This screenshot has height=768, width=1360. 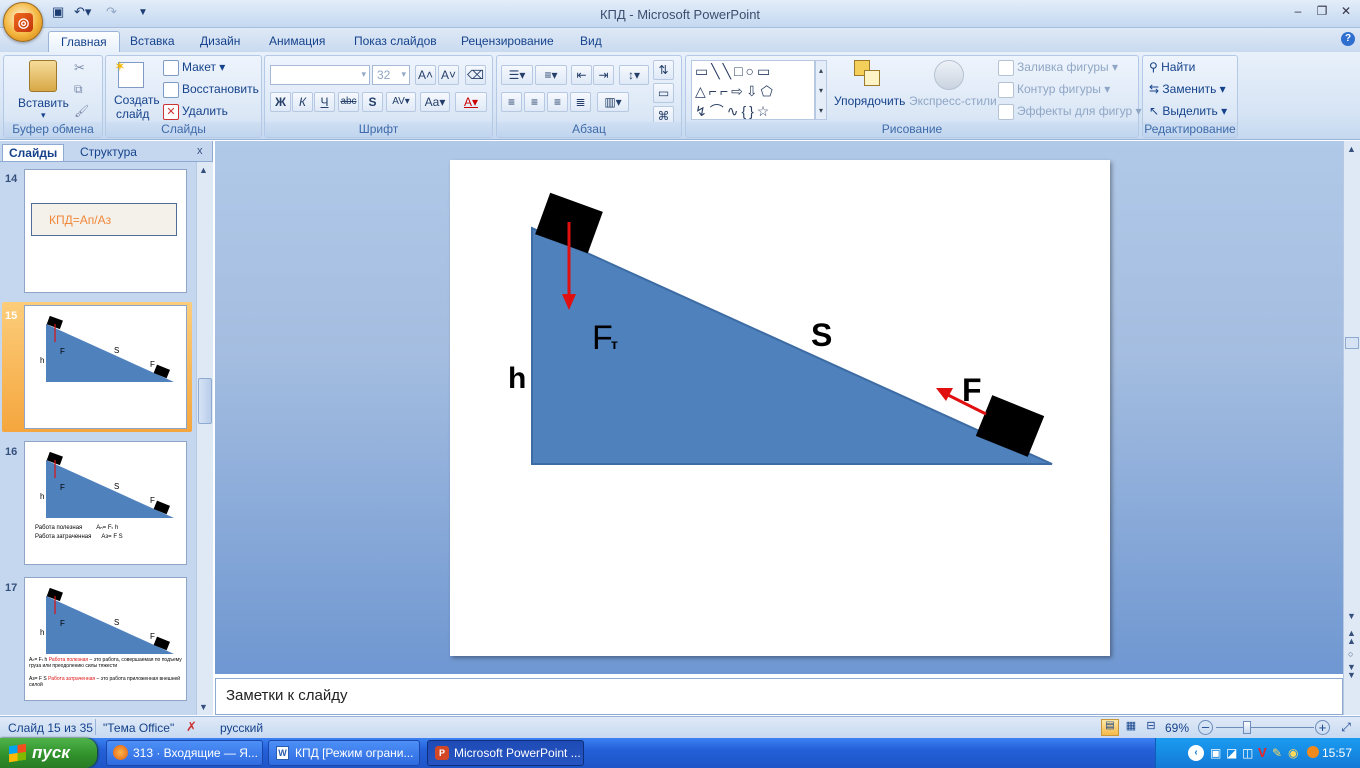 What do you see at coordinates (435, 102) in the screenshot?
I see `change-case-button: Aa▾` at bounding box center [435, 102].